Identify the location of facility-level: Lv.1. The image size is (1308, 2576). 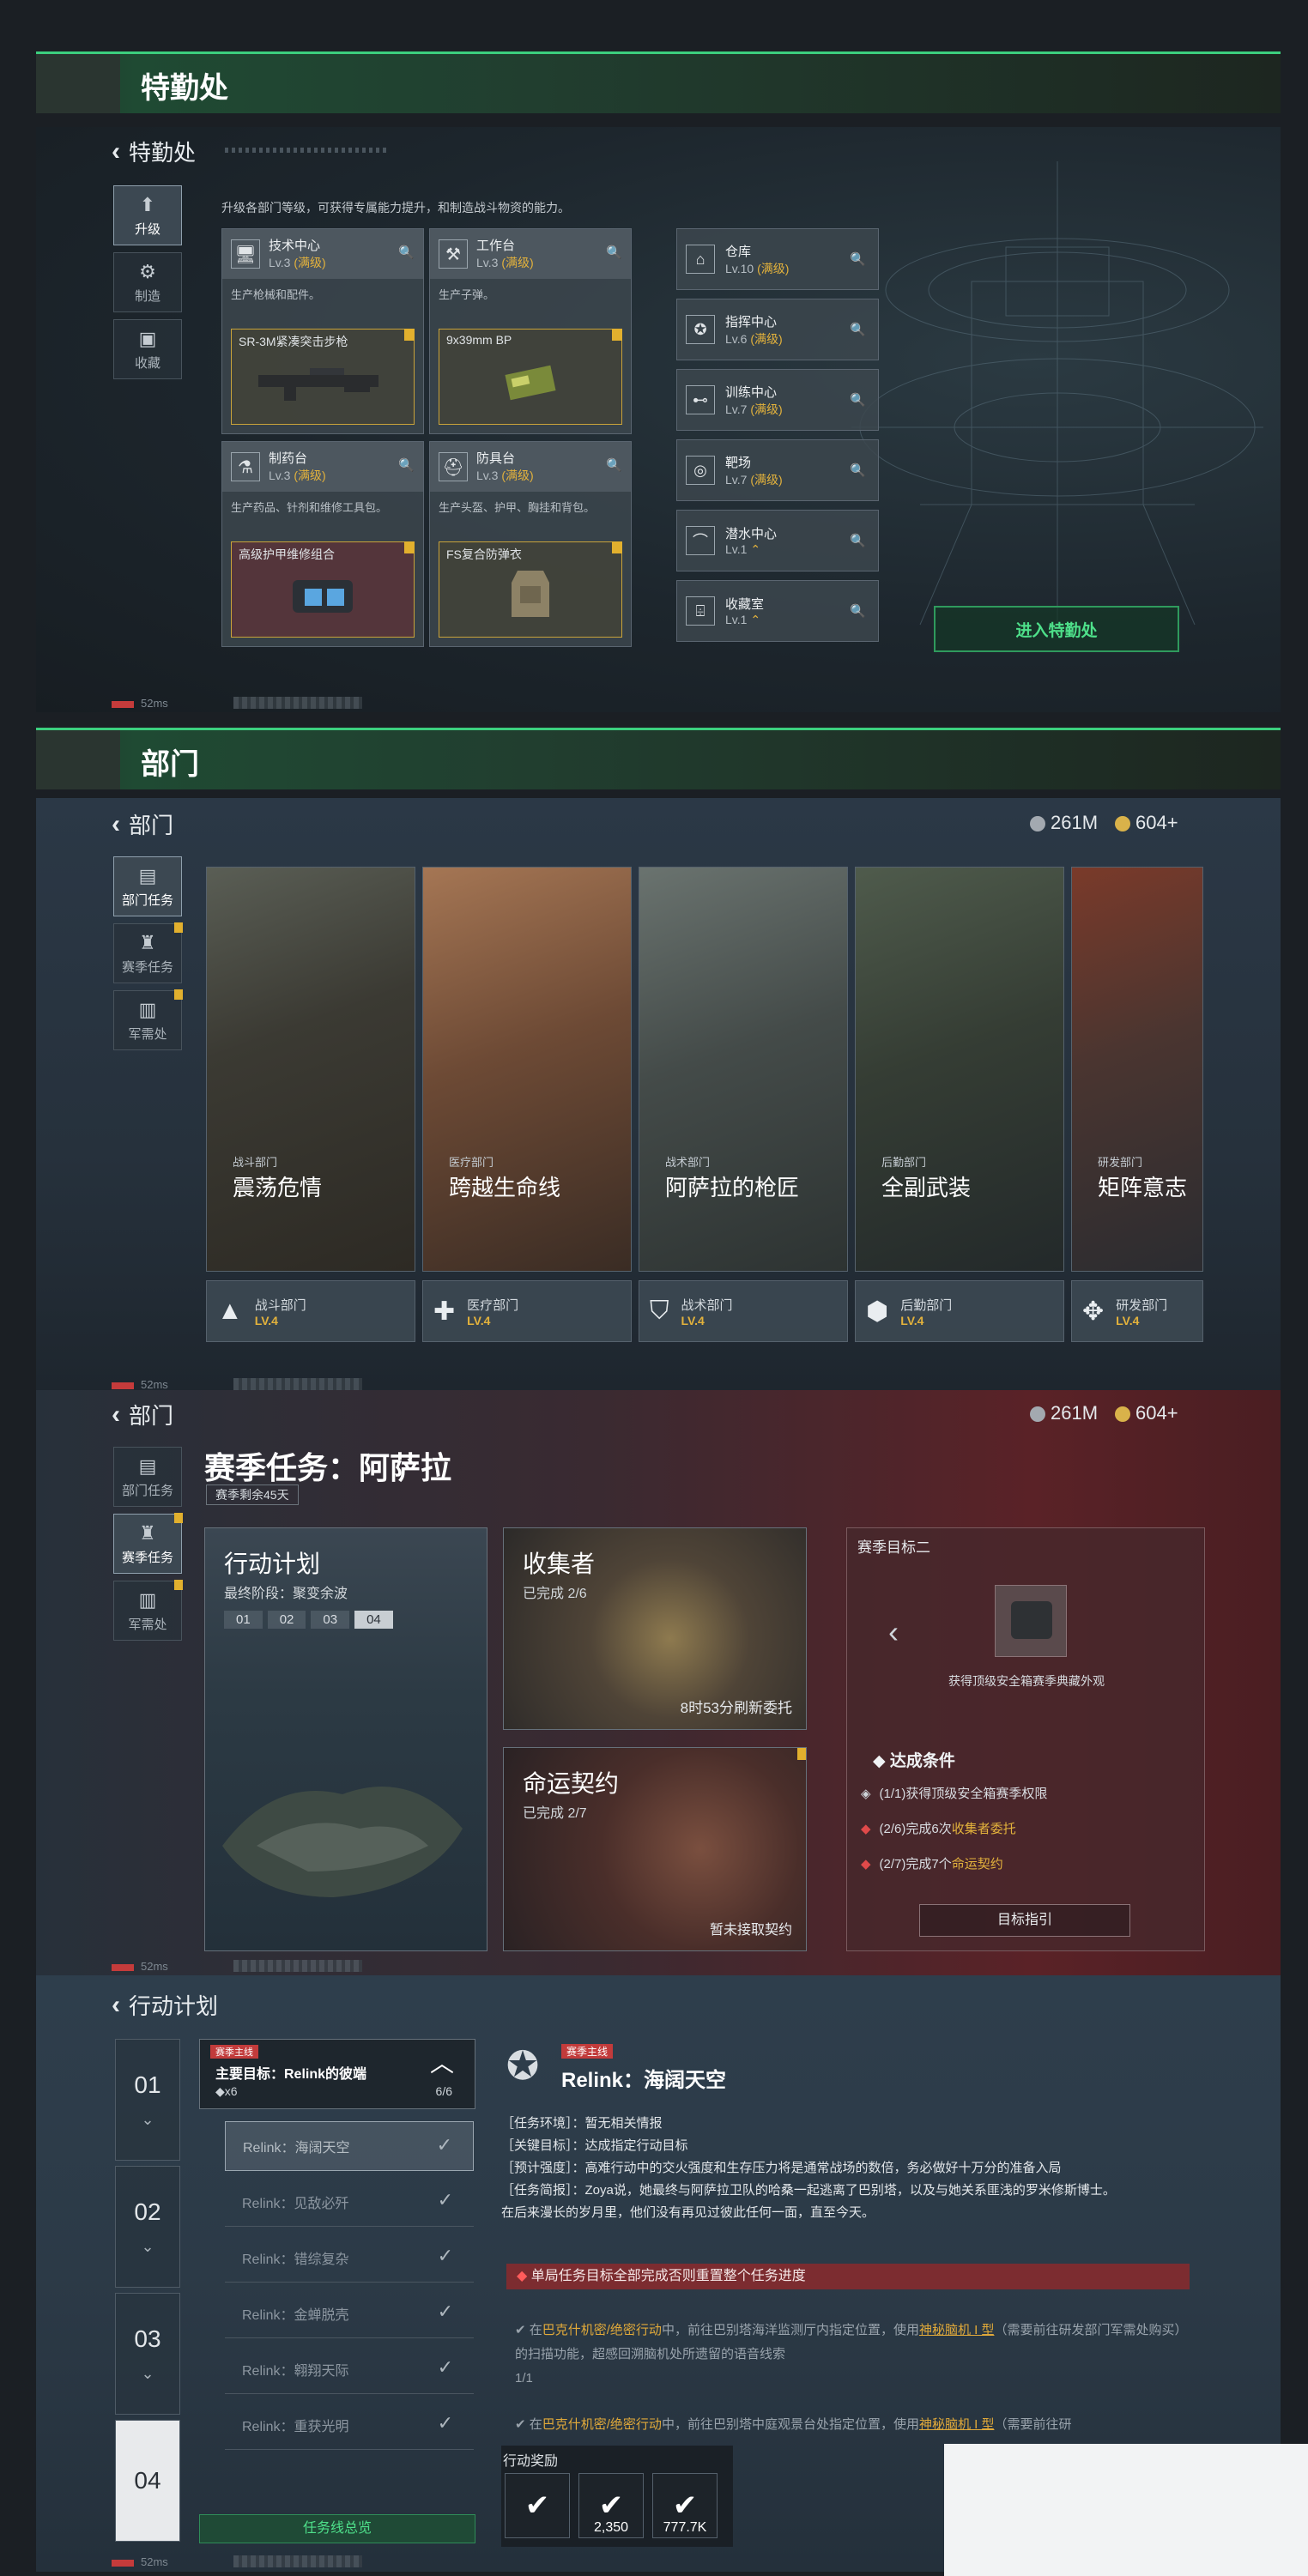
(736, 549).